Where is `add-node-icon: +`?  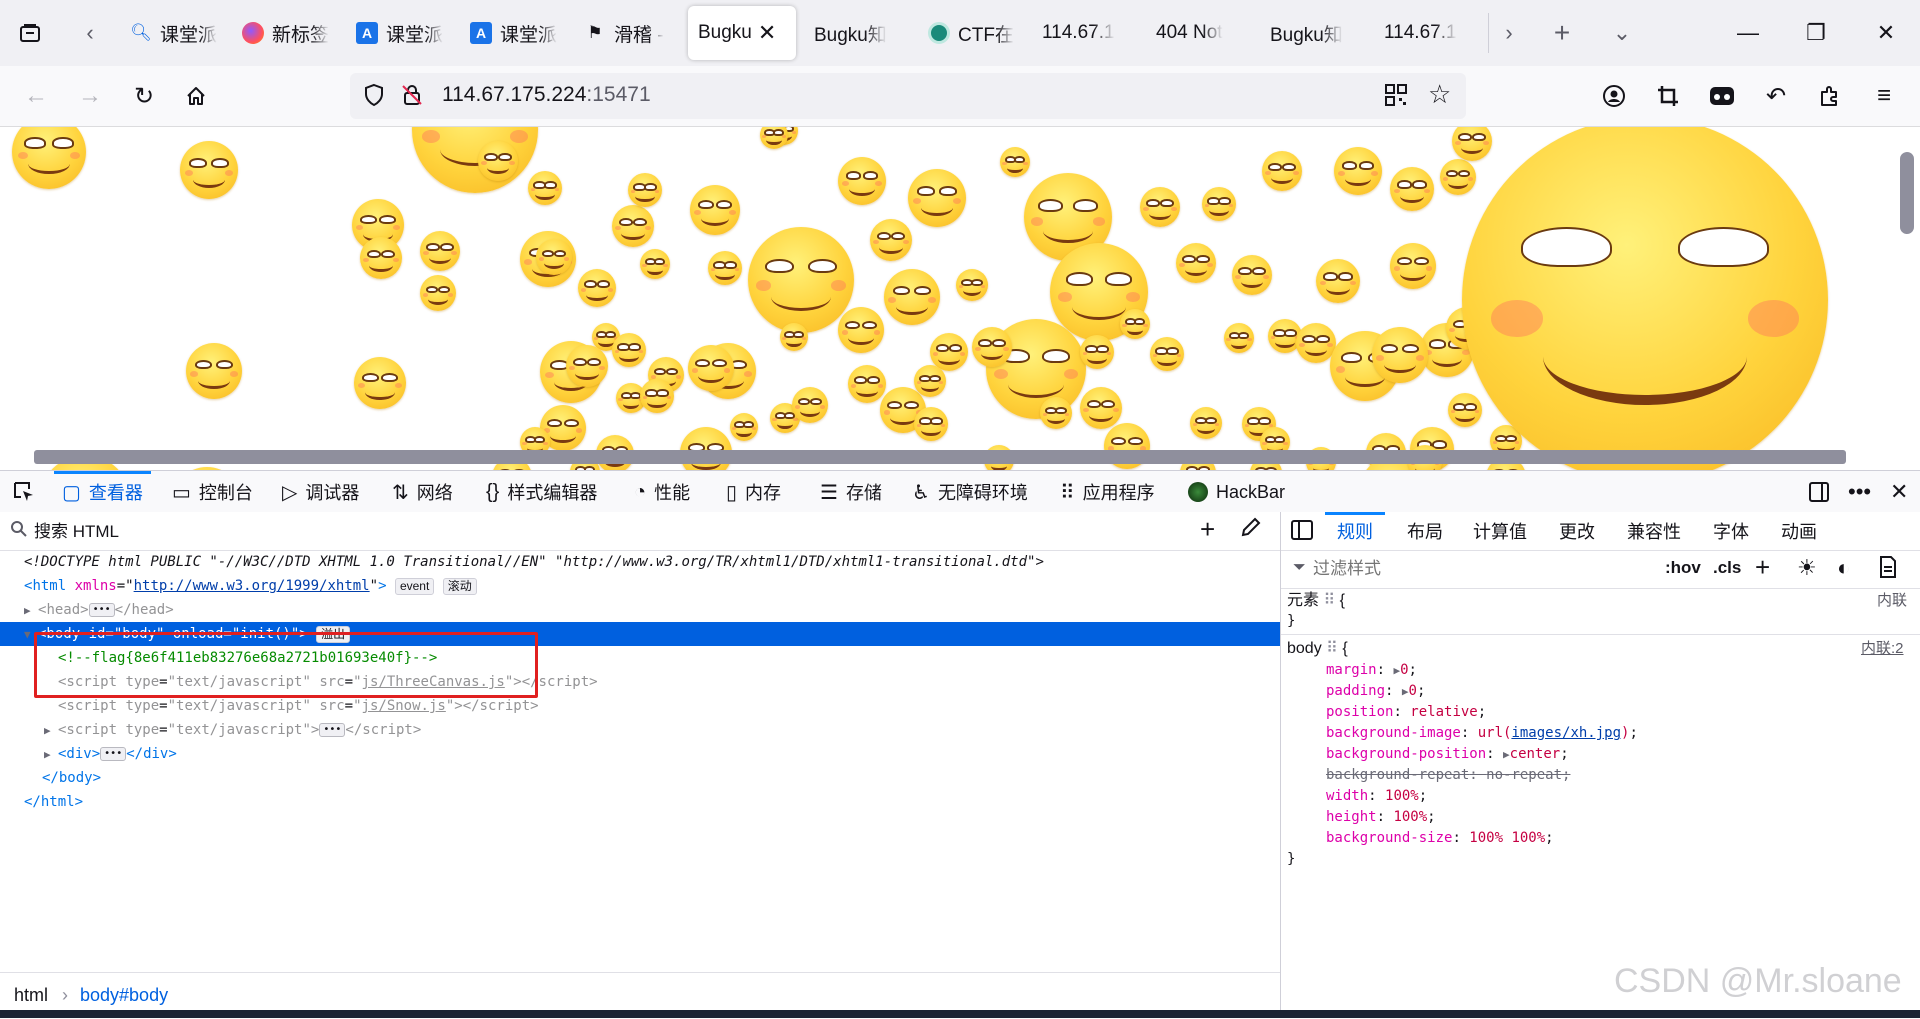 add-node-icon: + is located at coordinates (1207, 529).